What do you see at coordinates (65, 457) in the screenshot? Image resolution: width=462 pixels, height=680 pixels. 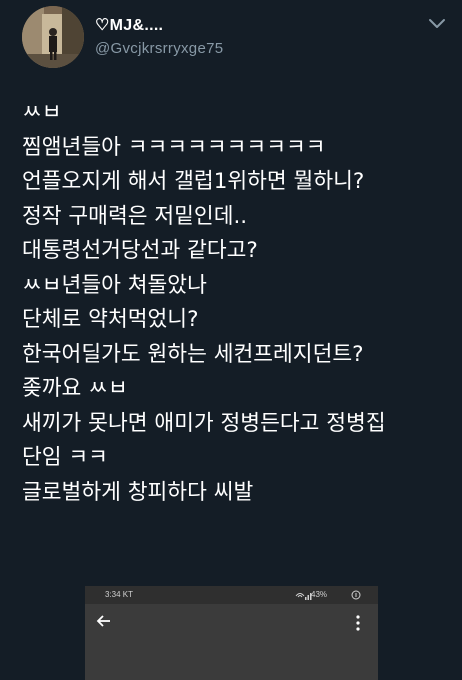 I see `tweet-line: 단임 ㅋㅋ` at bounding box center [65, 457].